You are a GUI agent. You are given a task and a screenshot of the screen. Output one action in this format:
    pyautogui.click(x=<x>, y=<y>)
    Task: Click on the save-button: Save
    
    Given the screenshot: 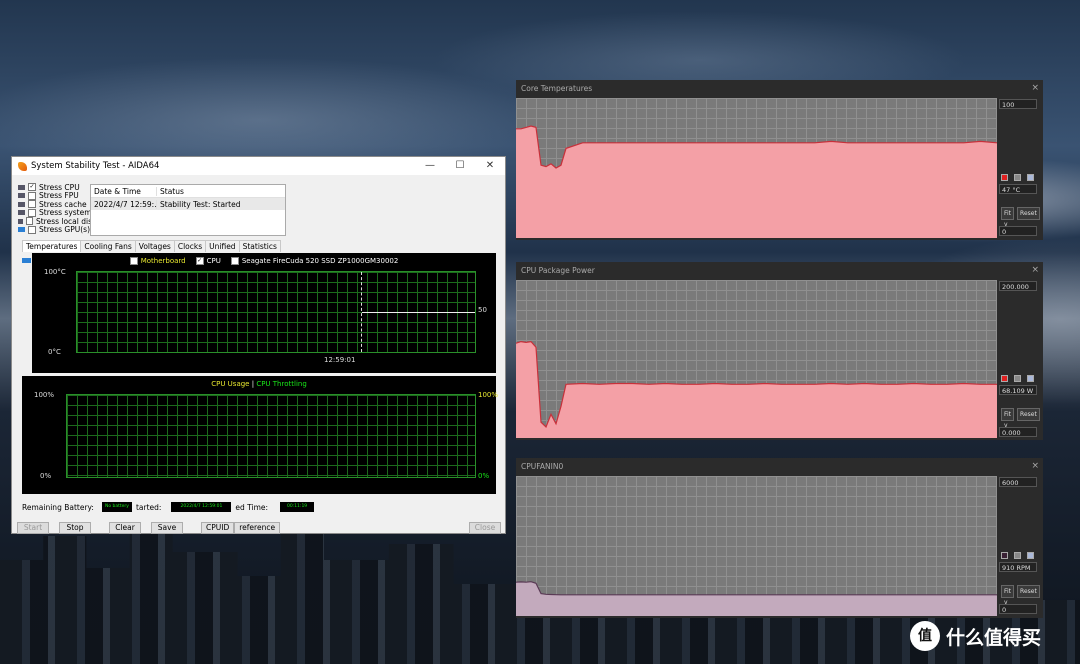 What is the action you would take?
    pyautogui.click(x=167, y=528)
    